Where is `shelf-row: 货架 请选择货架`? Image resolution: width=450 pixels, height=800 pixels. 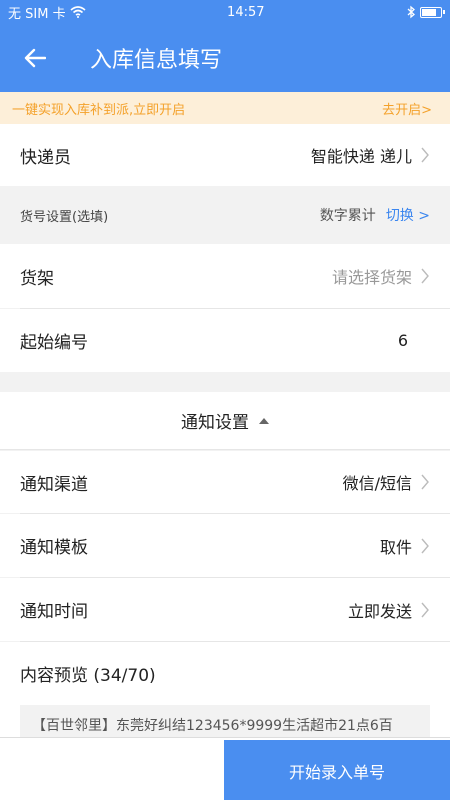
shelf-row: 货架 请选择货架 is located at coordinates (225, 276).